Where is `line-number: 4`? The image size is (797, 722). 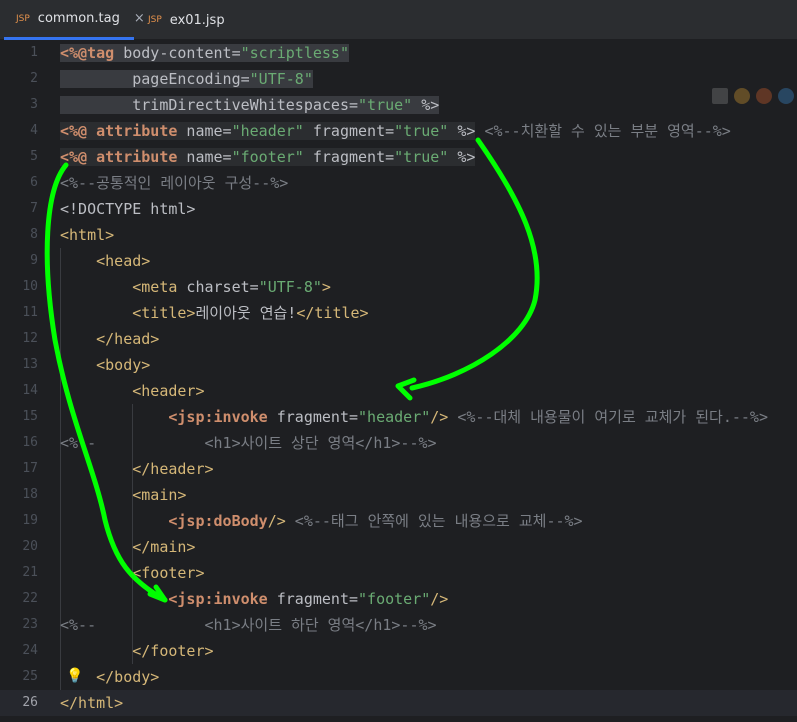 line-number: 4 is located at coordinates (34, 130).